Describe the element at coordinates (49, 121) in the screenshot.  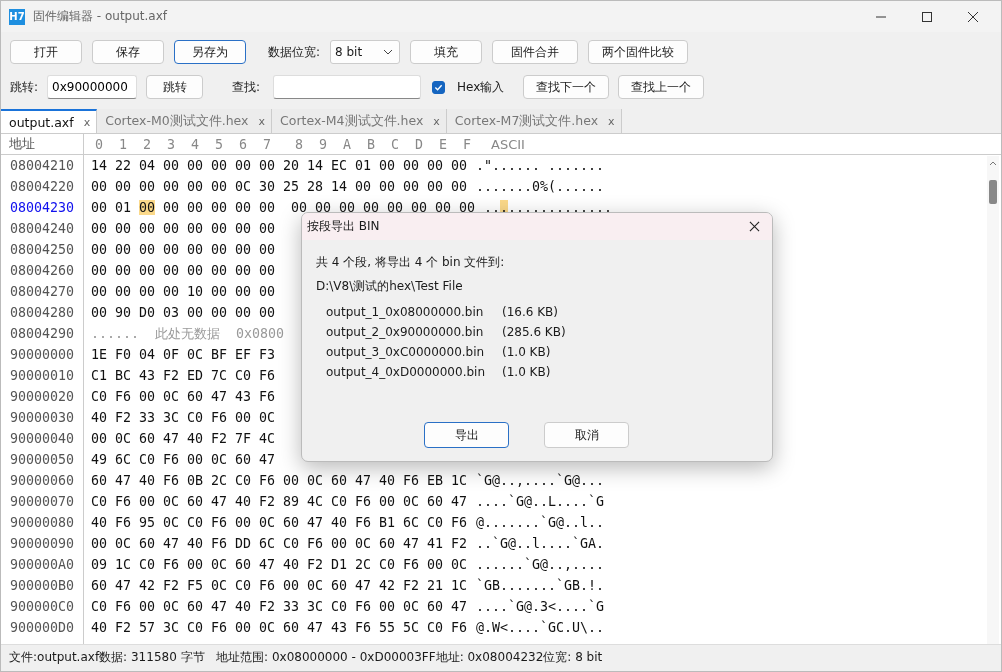
I see `file-tab: output.axf x` at that location.